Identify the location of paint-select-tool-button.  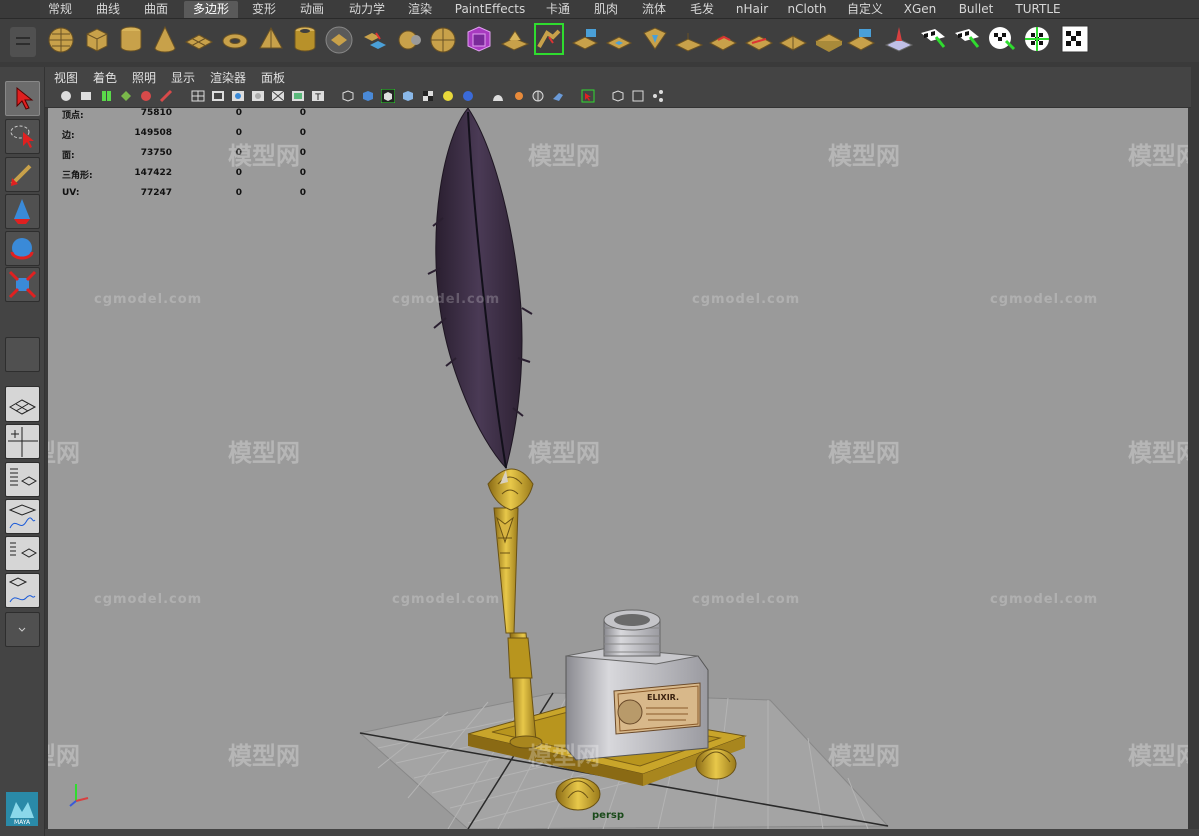
(22, 174).